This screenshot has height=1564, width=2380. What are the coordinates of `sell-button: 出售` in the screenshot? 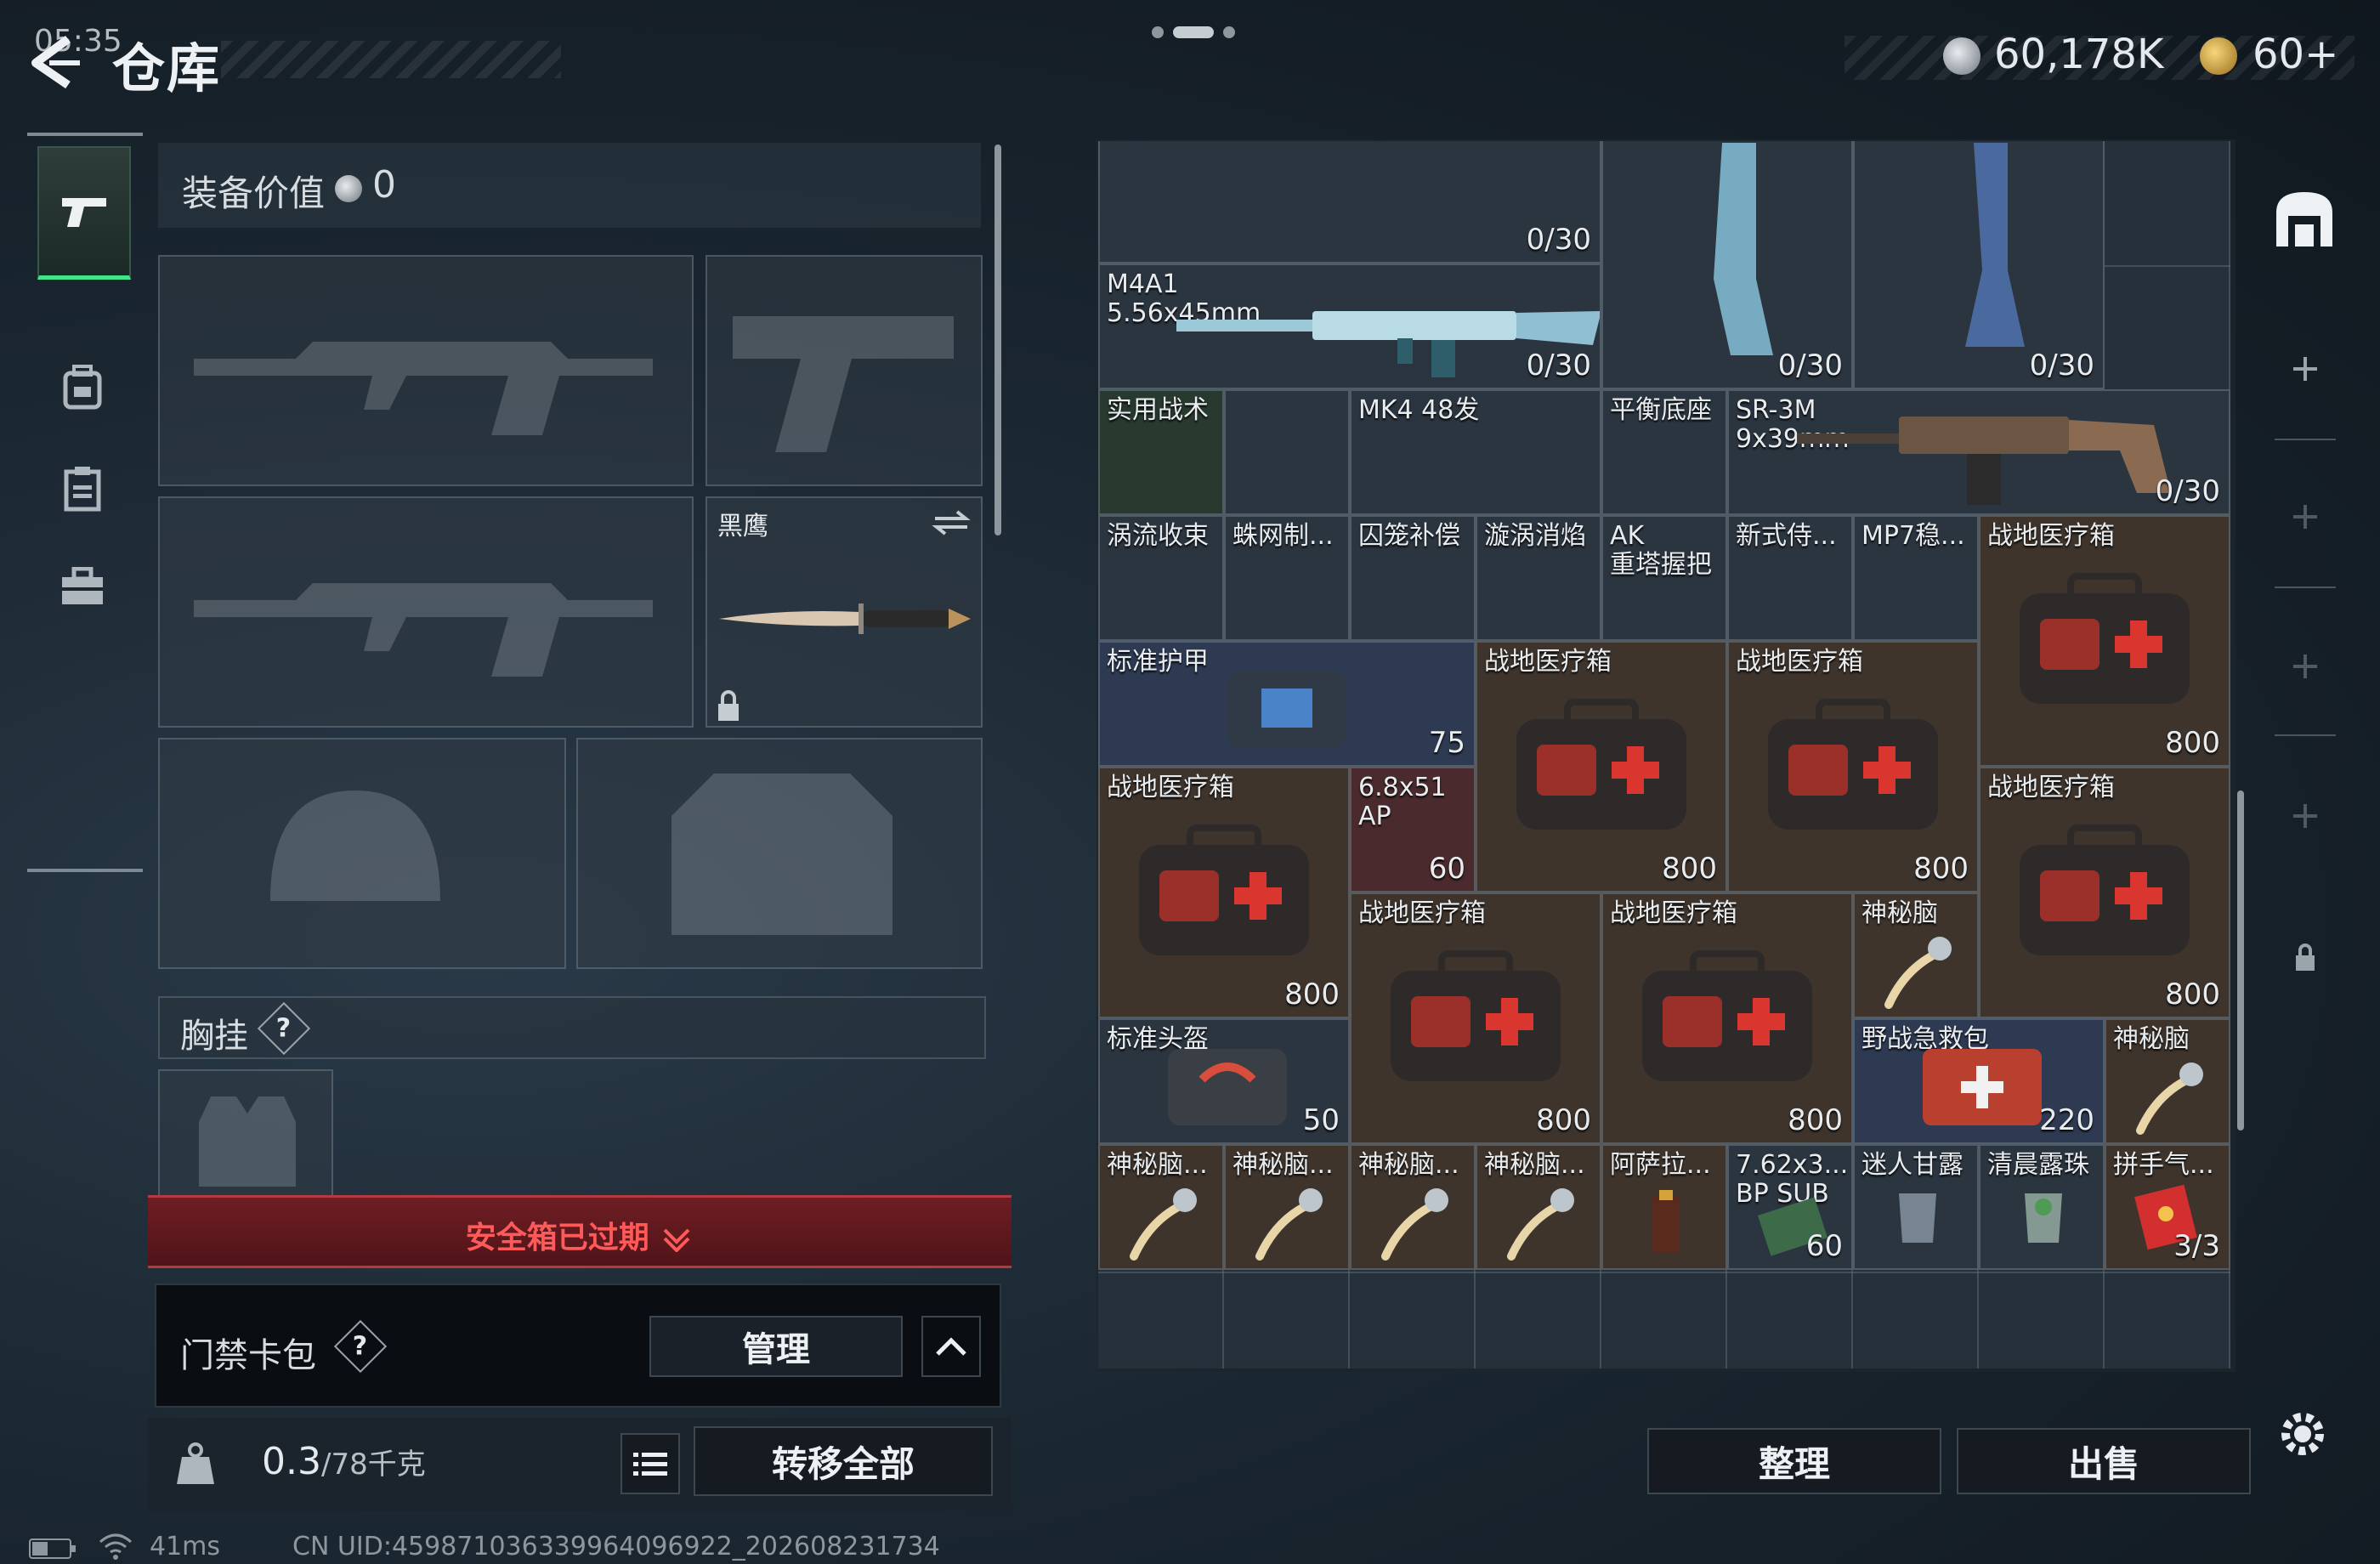 It's located at (2104, 1461).